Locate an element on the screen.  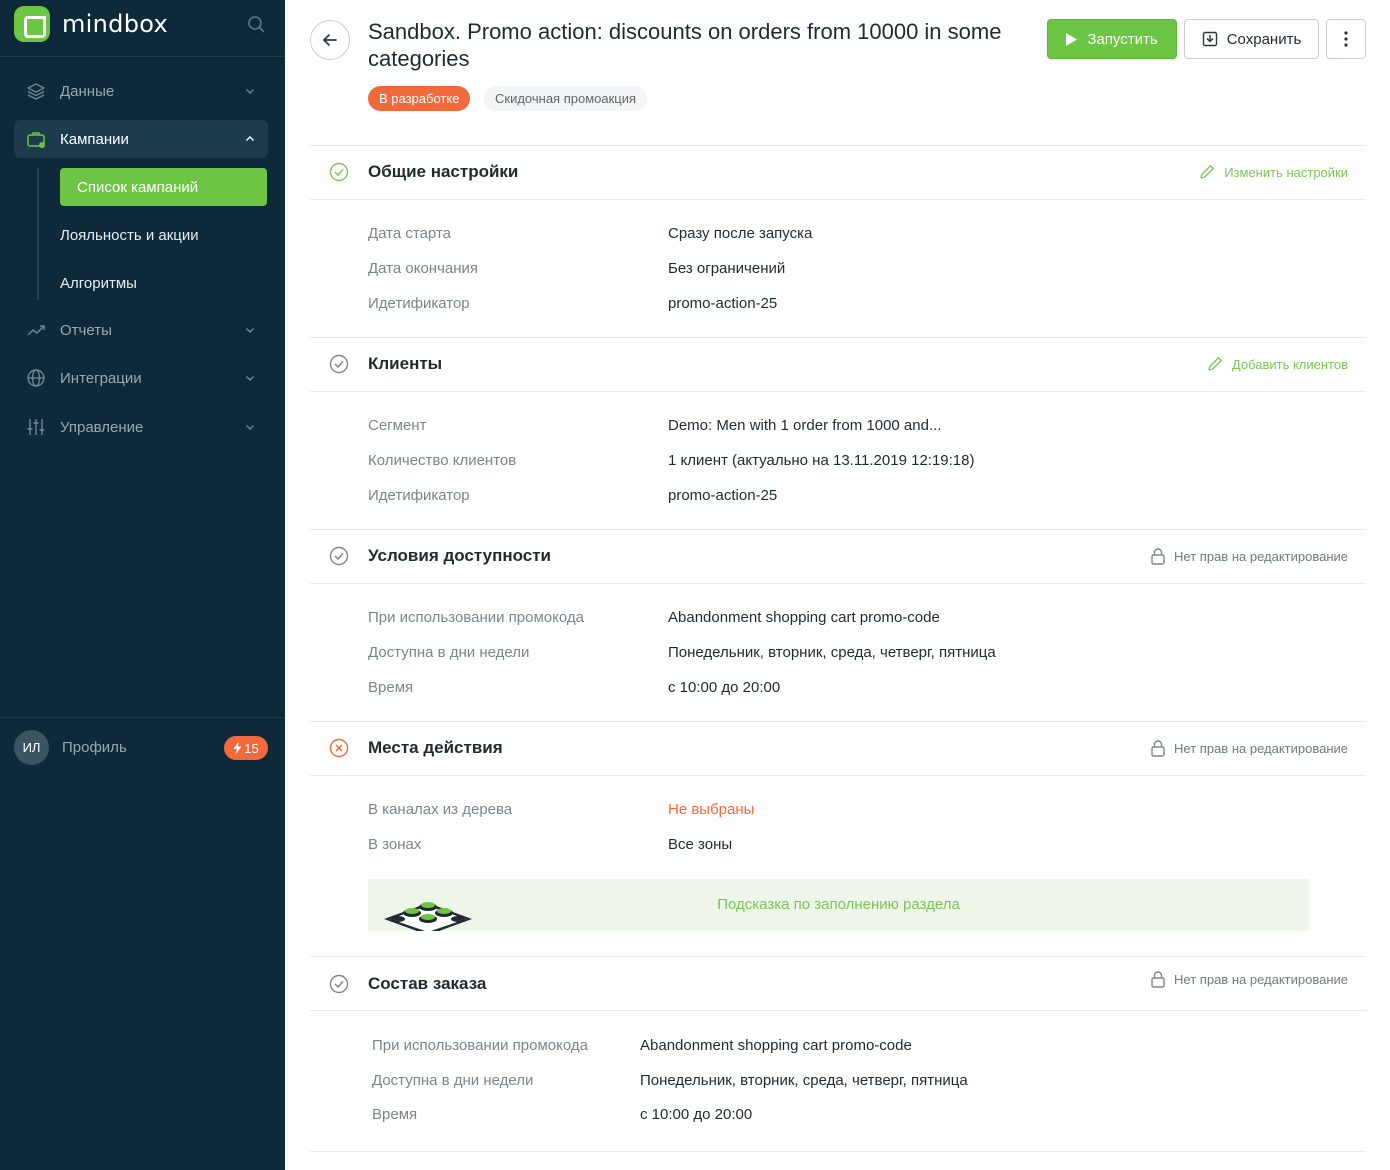
sidebar-item-label: Интеграции is located at coordinates (101, 378).